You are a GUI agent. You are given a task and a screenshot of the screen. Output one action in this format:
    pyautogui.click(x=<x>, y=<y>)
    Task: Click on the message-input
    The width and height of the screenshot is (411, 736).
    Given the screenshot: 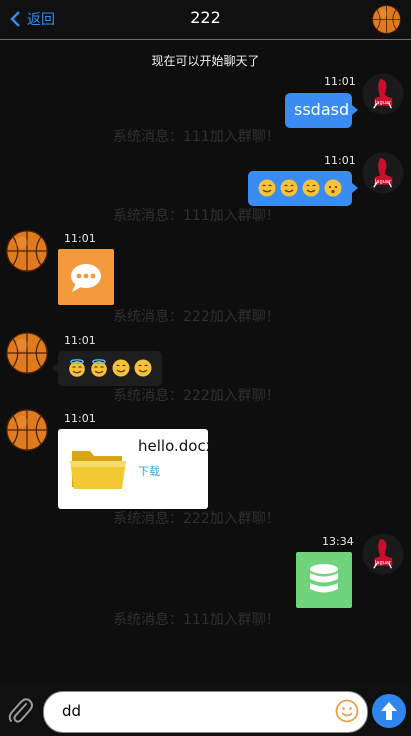 What is the action you would take?
    pyautogui.click(x=192, y=711)
    